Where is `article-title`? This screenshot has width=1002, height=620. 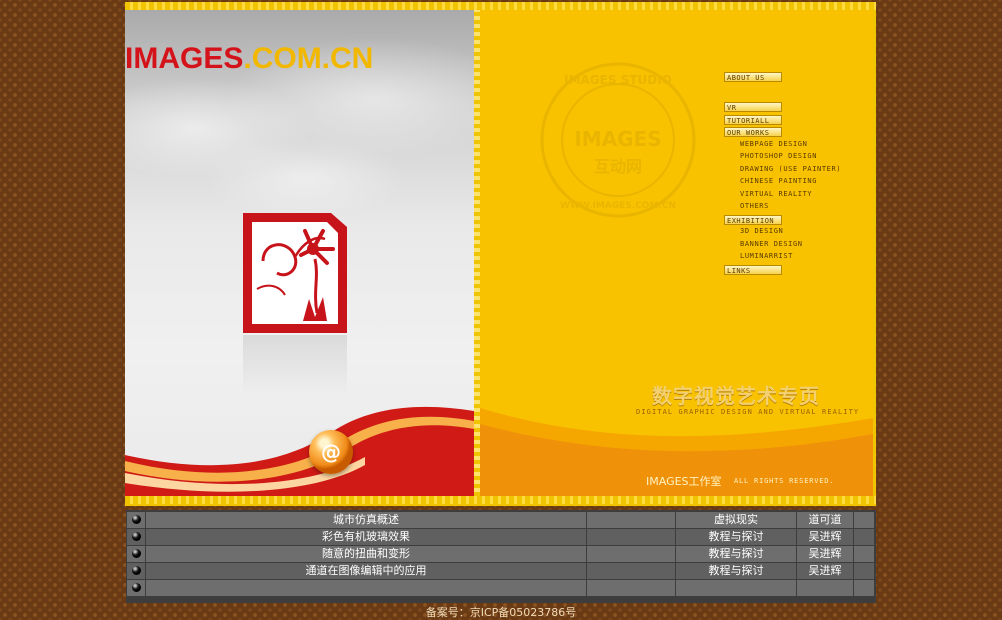
article-title is located at coordinates (366, 588).